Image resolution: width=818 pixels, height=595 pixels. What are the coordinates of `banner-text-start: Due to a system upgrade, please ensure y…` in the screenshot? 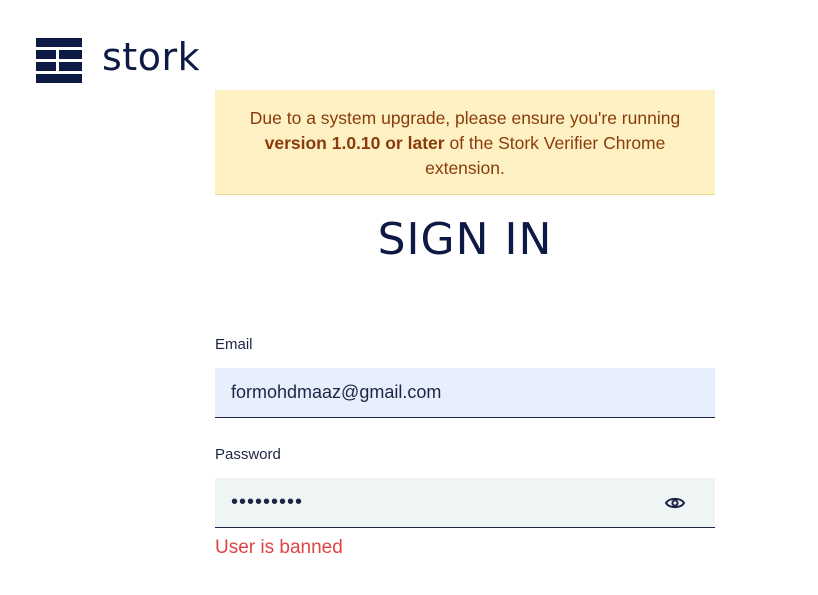 It's located at (465, 118).